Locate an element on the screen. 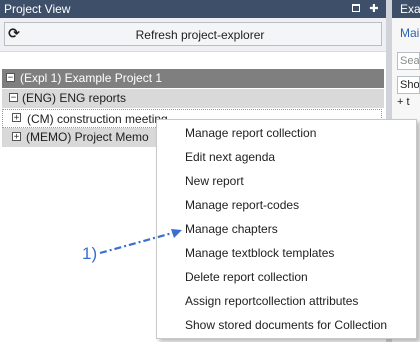 The width and height of the screenshot is (420, 342). annotation-label: 1) is located at coordinates (90, 253).